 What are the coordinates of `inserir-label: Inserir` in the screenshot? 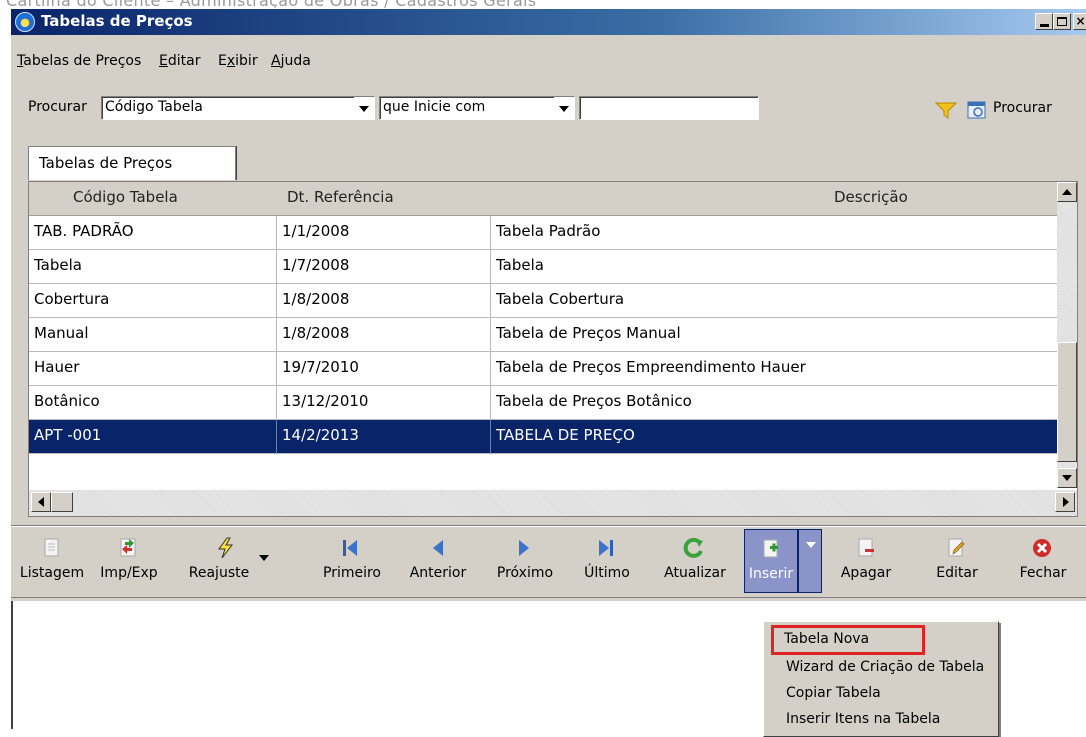 It's located at (771, 574).